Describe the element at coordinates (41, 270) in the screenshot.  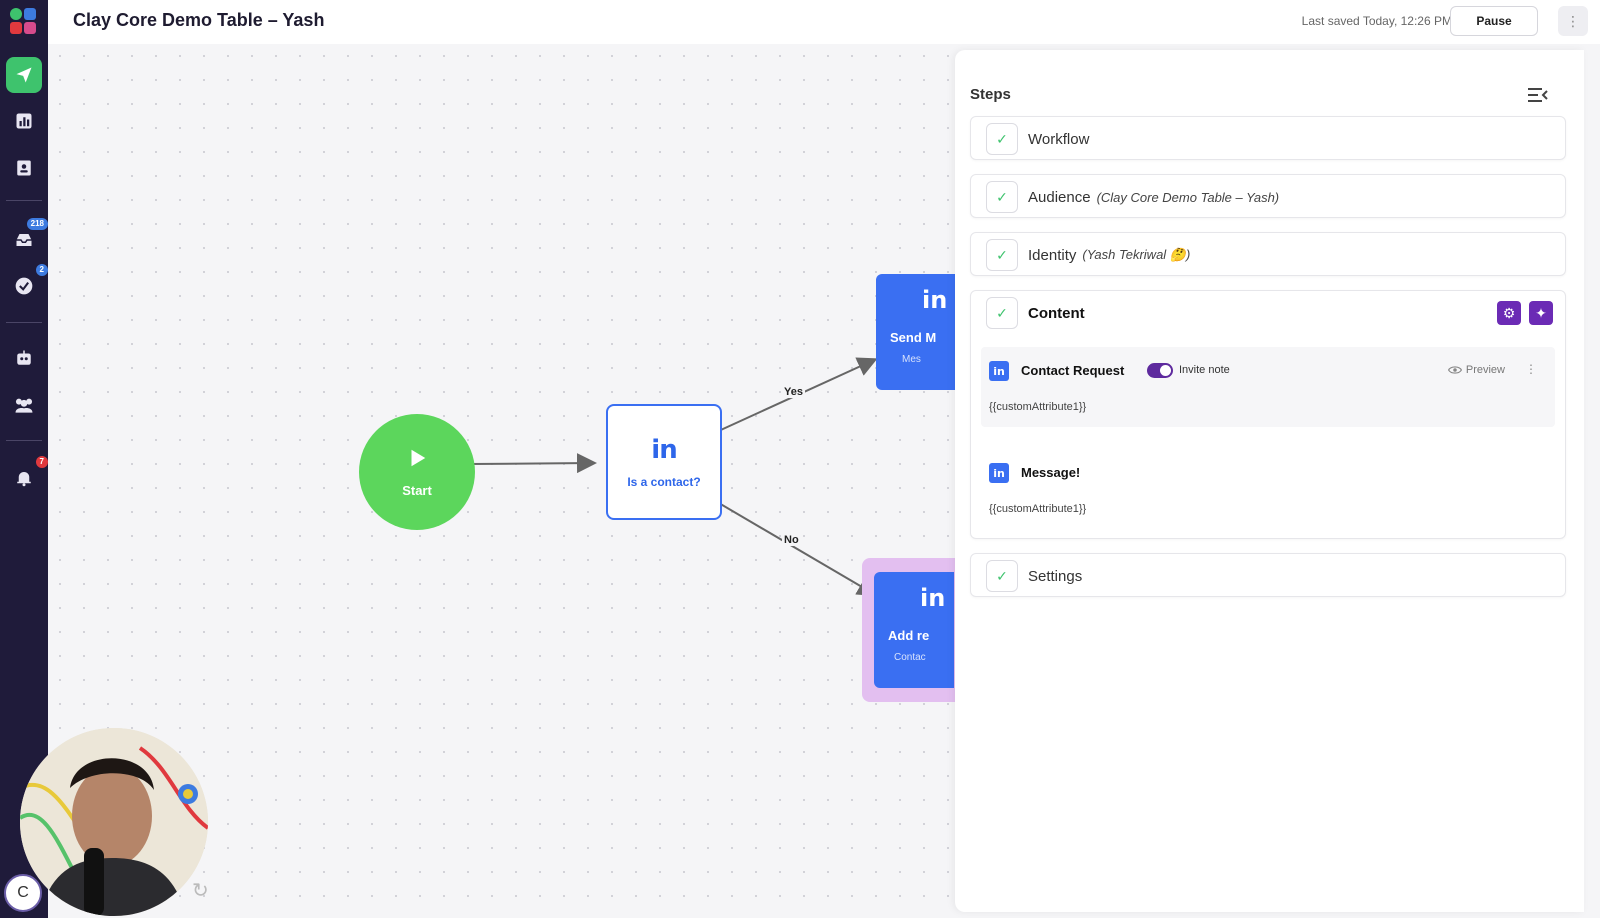
I see `tasks-badge: 2` at that location.